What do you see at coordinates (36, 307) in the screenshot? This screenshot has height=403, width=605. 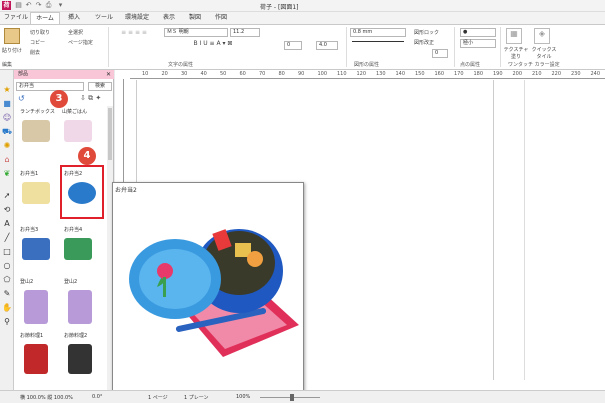 I see `part-thumbnail-hiker1` at bounding box center [36, 307].